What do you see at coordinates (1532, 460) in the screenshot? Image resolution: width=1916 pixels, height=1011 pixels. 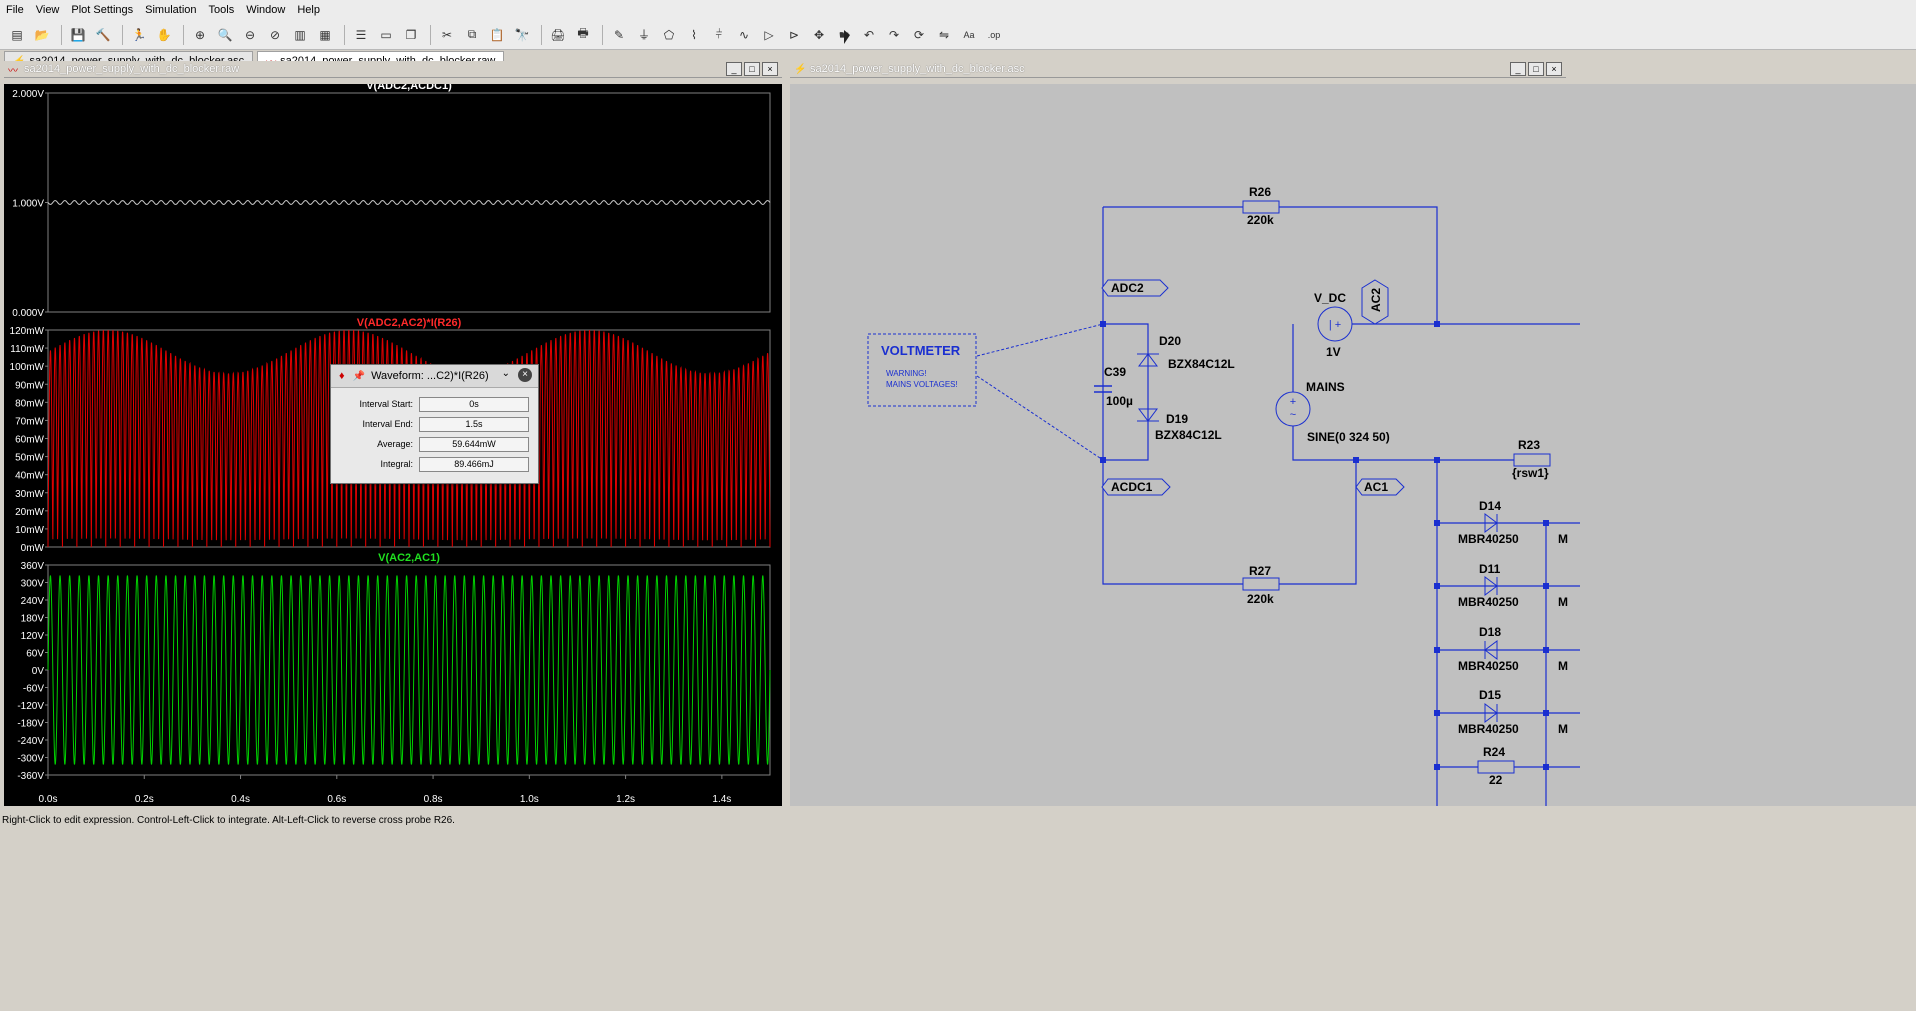 I see `resistor-r23` at bounding box center [1532, 460].